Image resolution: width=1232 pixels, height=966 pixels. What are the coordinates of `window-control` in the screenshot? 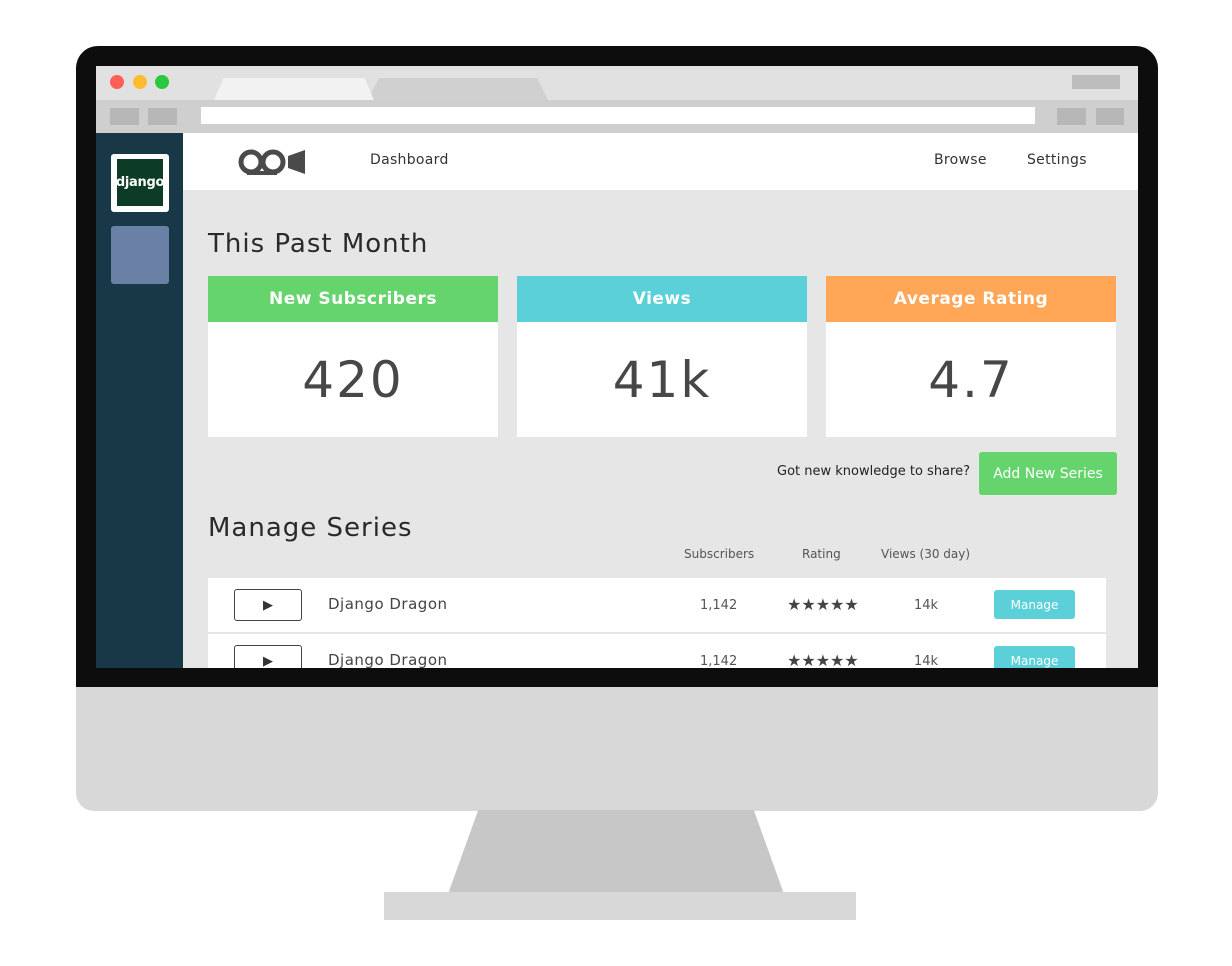 It's located at (1096, 82).